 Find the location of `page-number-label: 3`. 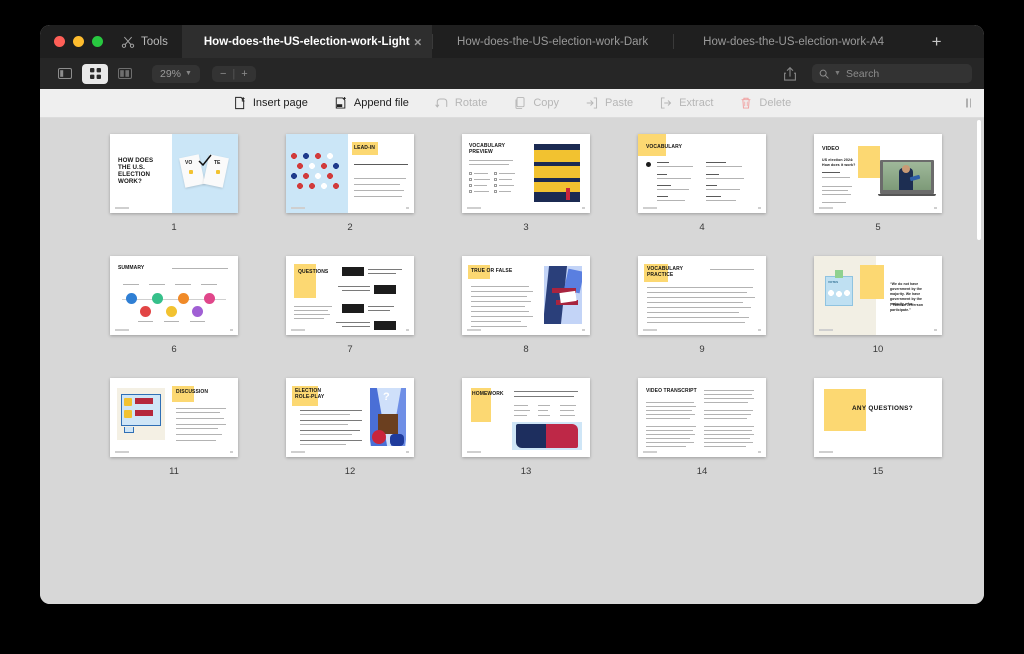

page-number-label: 3 is located at coordinates (526, 227).